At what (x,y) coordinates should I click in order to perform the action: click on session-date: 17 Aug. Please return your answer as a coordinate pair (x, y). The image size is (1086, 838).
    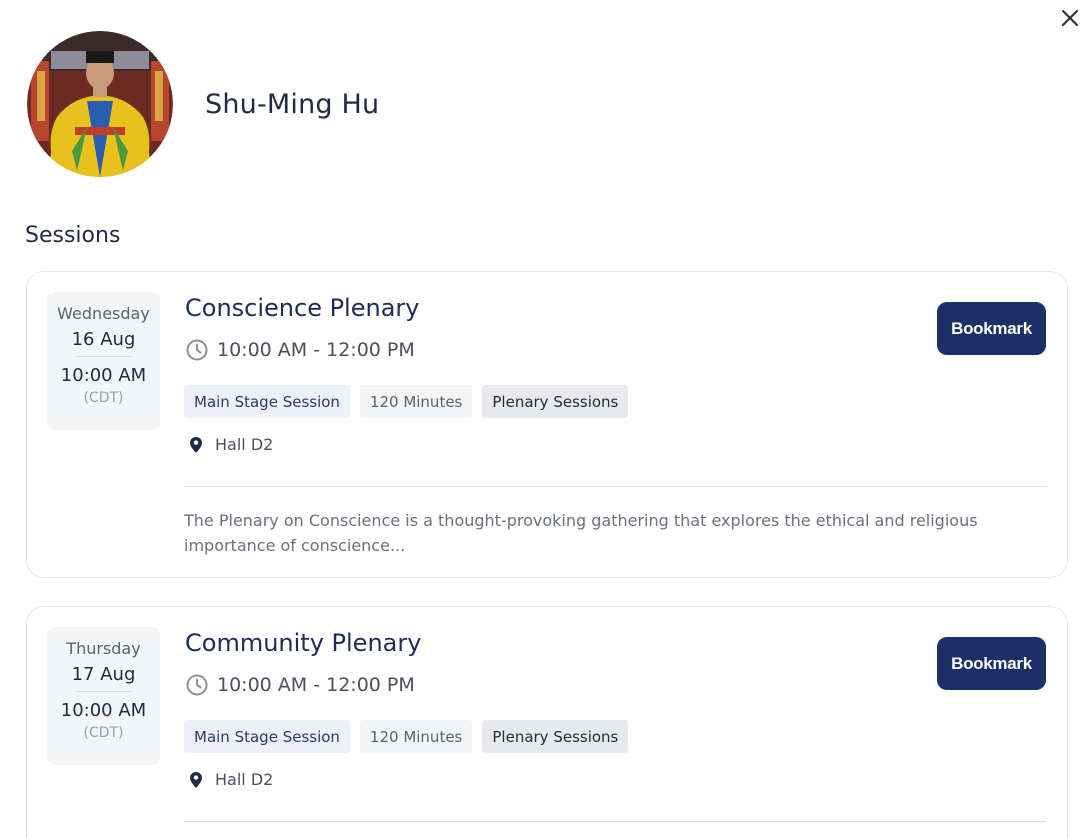
    Looking at the image, I should click on (103, 674).